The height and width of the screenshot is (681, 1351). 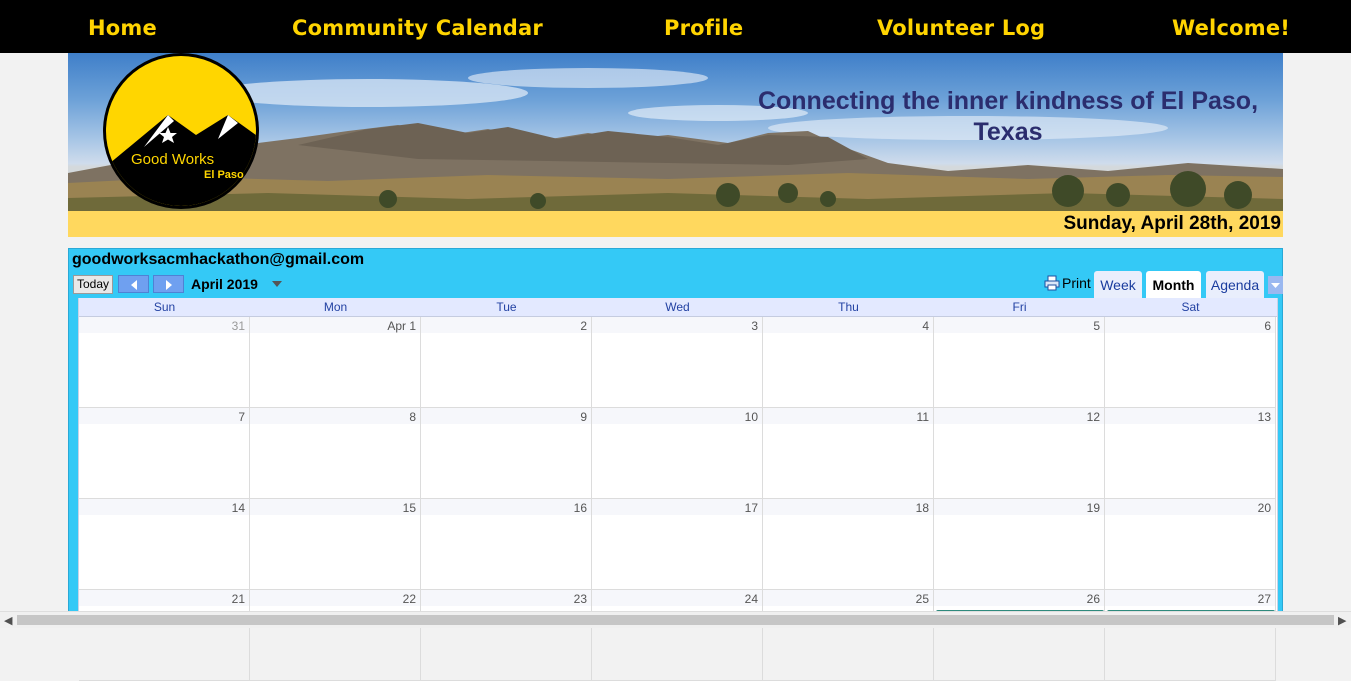 I want to click on day-number: 8, so click(x=412, y=417).